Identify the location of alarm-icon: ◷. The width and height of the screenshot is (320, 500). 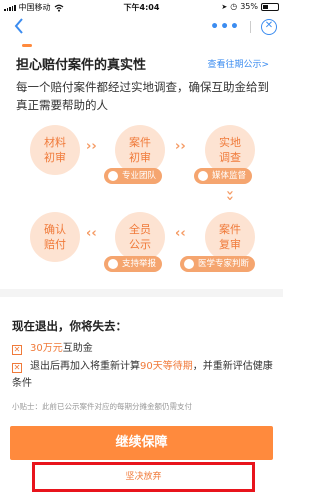
(234, 6).